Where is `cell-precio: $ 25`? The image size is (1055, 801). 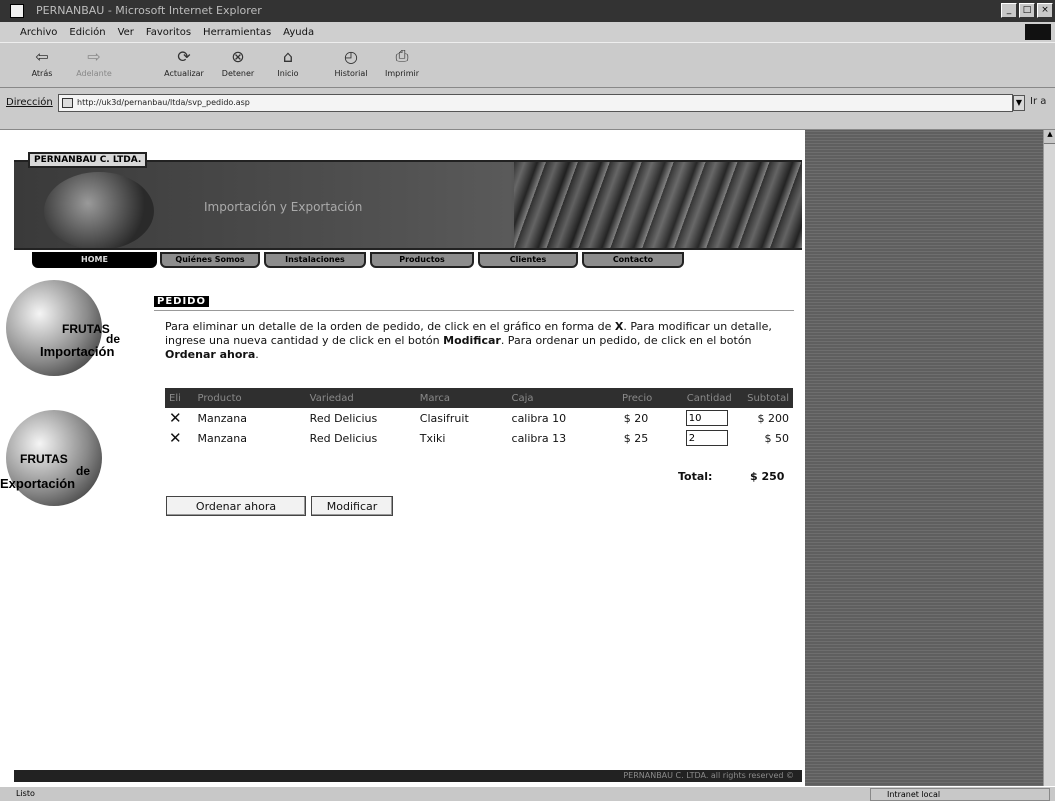
cell-precio: $ 25 is located at coordinates (636, 438).